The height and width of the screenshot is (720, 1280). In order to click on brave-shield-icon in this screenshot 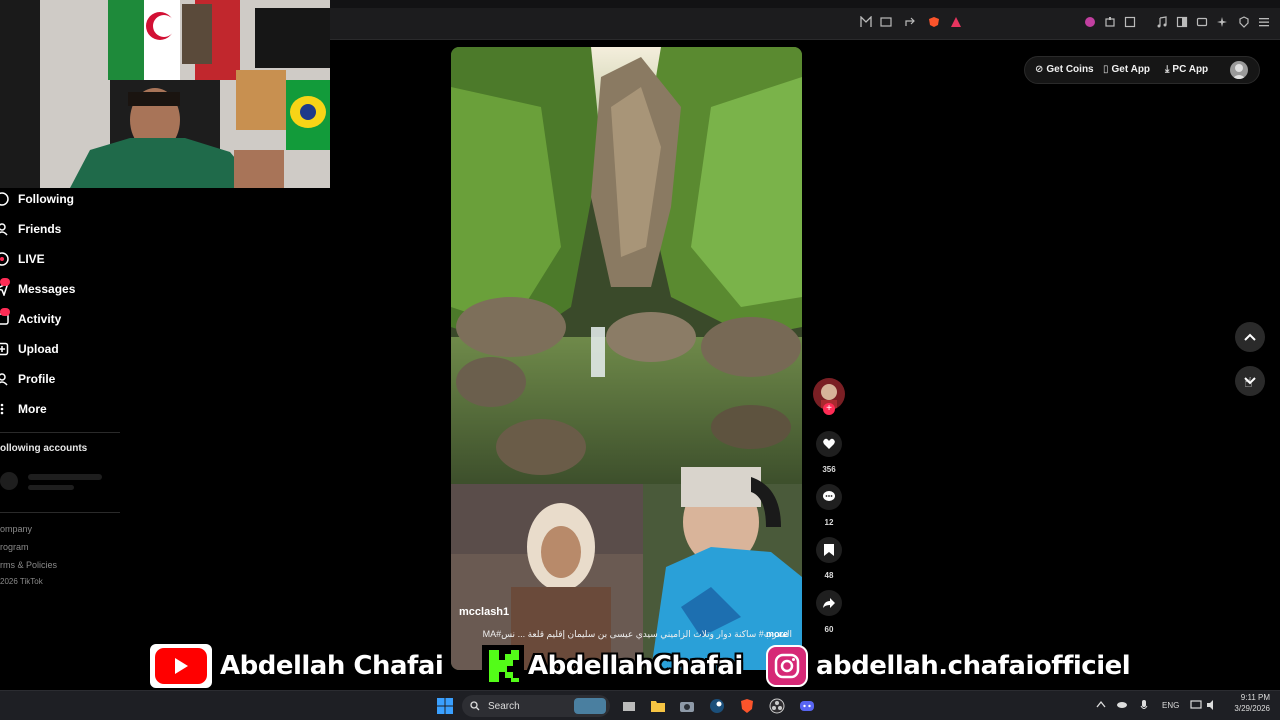, I will do `click(934, 22)`.